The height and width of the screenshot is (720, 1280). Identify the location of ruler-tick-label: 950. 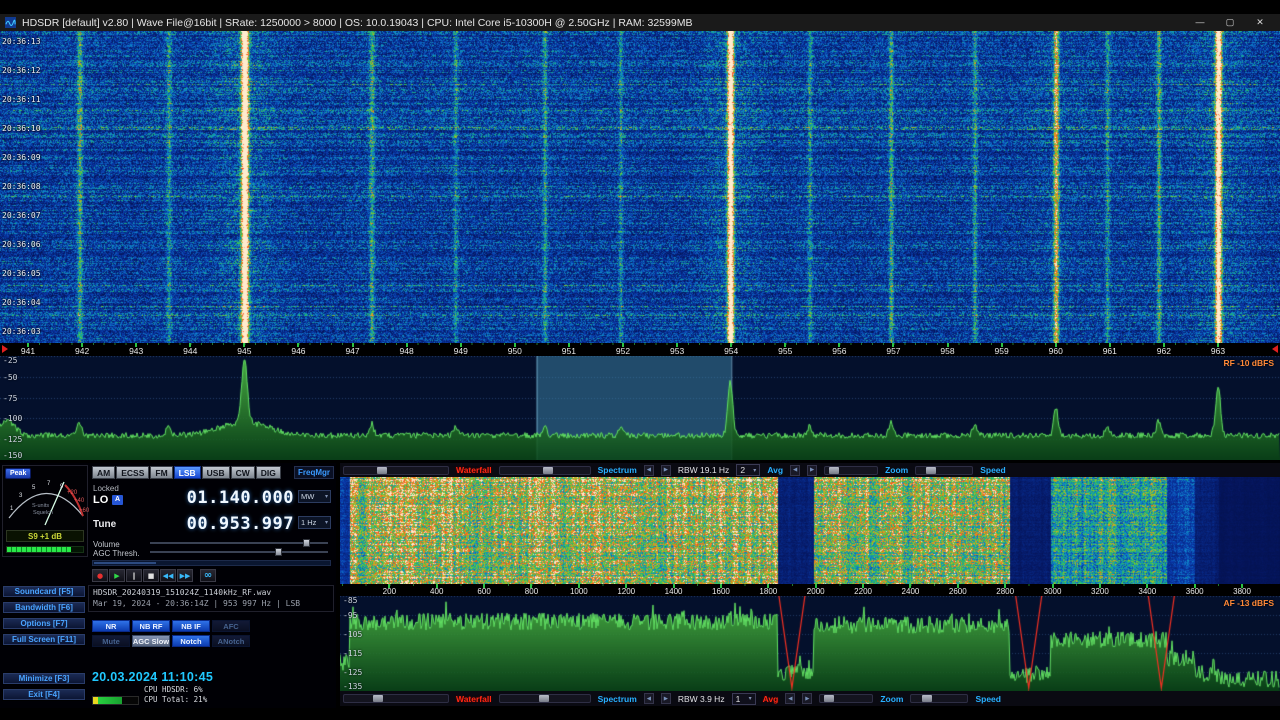
(514, 351).